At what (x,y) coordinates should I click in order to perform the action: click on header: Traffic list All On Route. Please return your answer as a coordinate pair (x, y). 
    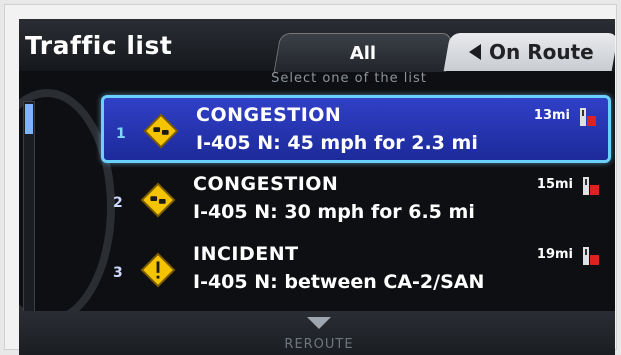
    Looking at the image, I should click on (317, 45).